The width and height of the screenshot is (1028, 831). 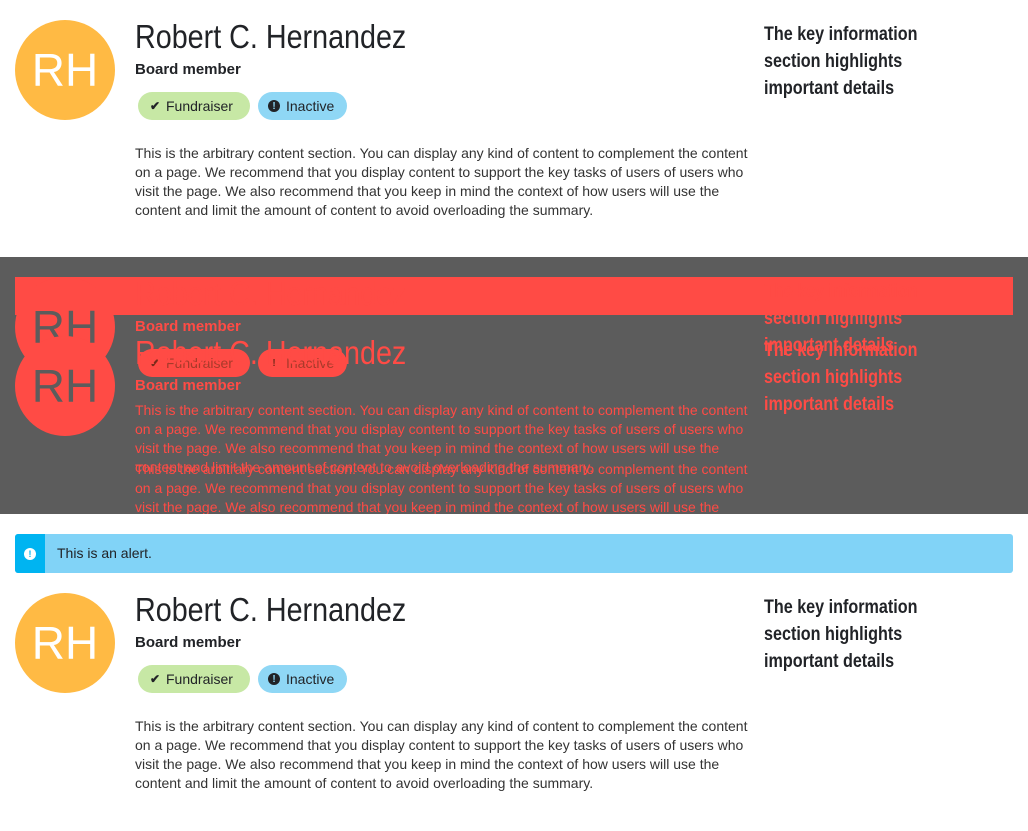 What do you see at coordinates (104, 553) in the screenshot?
I see `alert-text: This is an alert.` at bounding box center [104, 553].